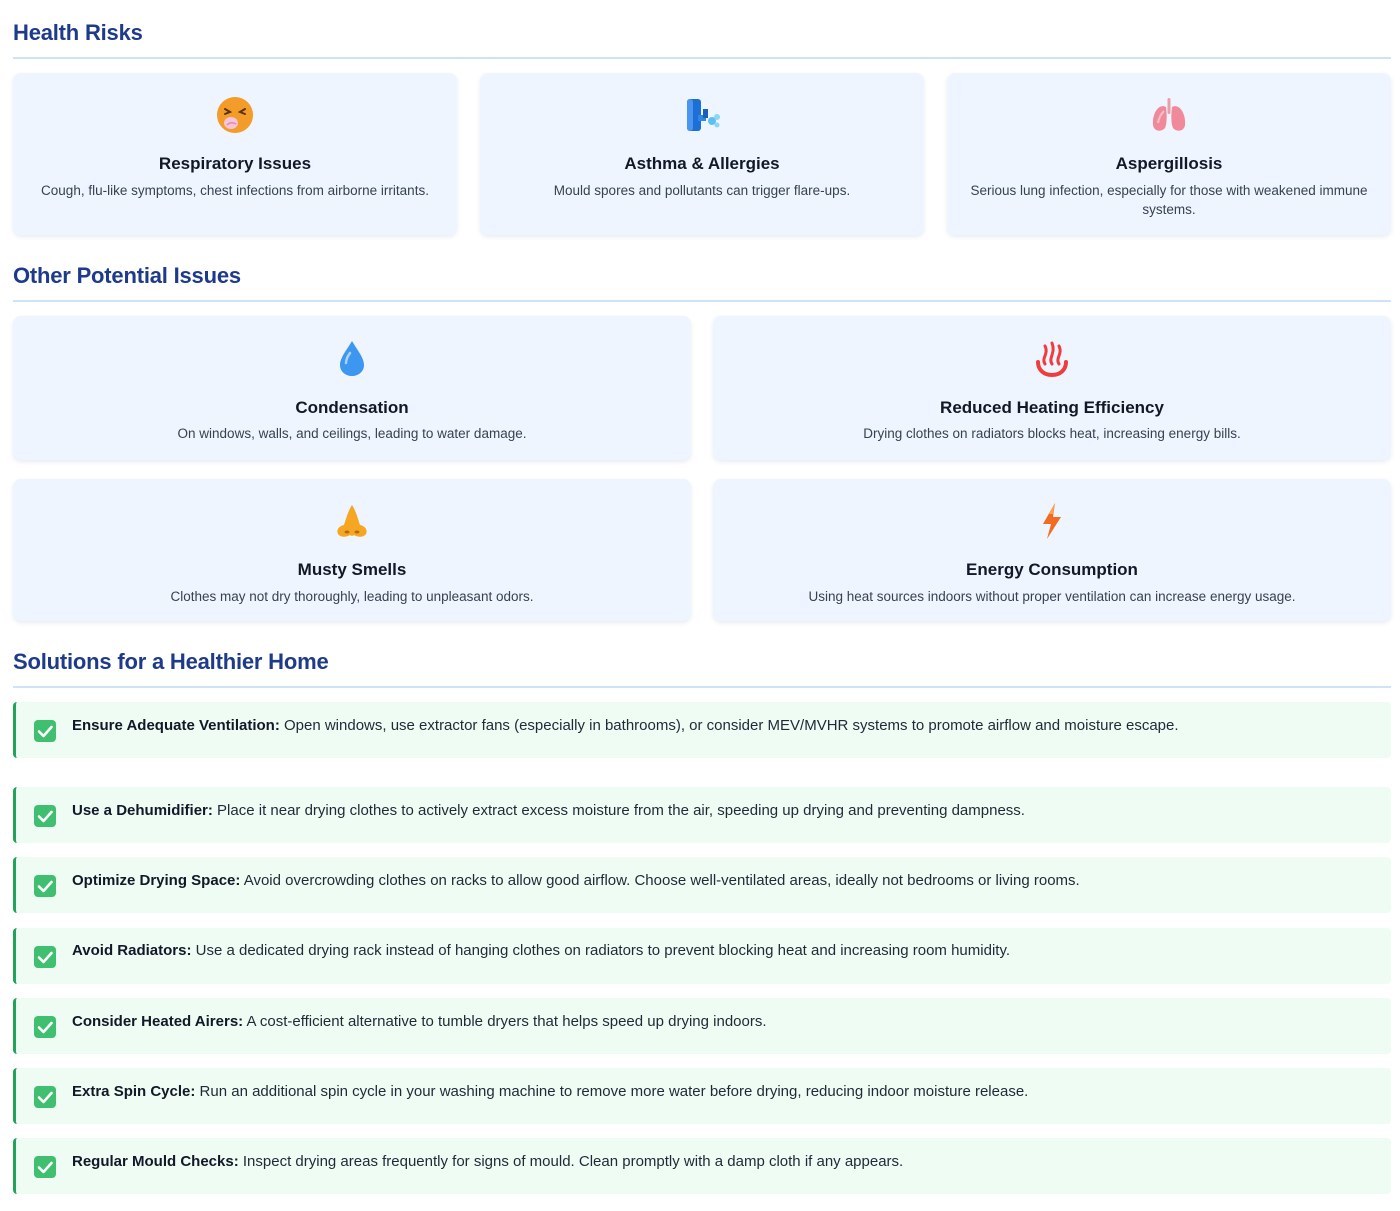 This screenshot has width=1400, height=1211. What do you see at coordinates (171, 661) in the screenshot?
I see `solutions-heading: Solutions for a Healthier Home` at bounding box center [171, 661].